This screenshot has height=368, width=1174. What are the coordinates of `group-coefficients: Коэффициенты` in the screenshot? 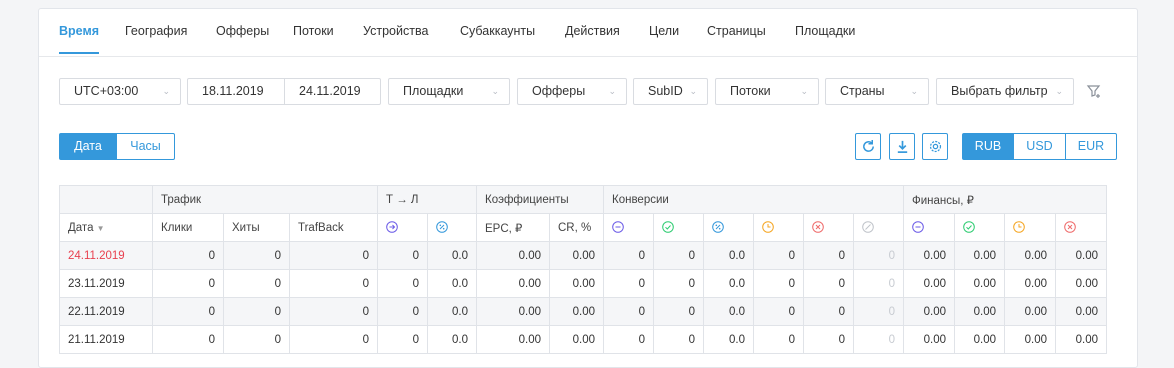 It's located at (540, 199).